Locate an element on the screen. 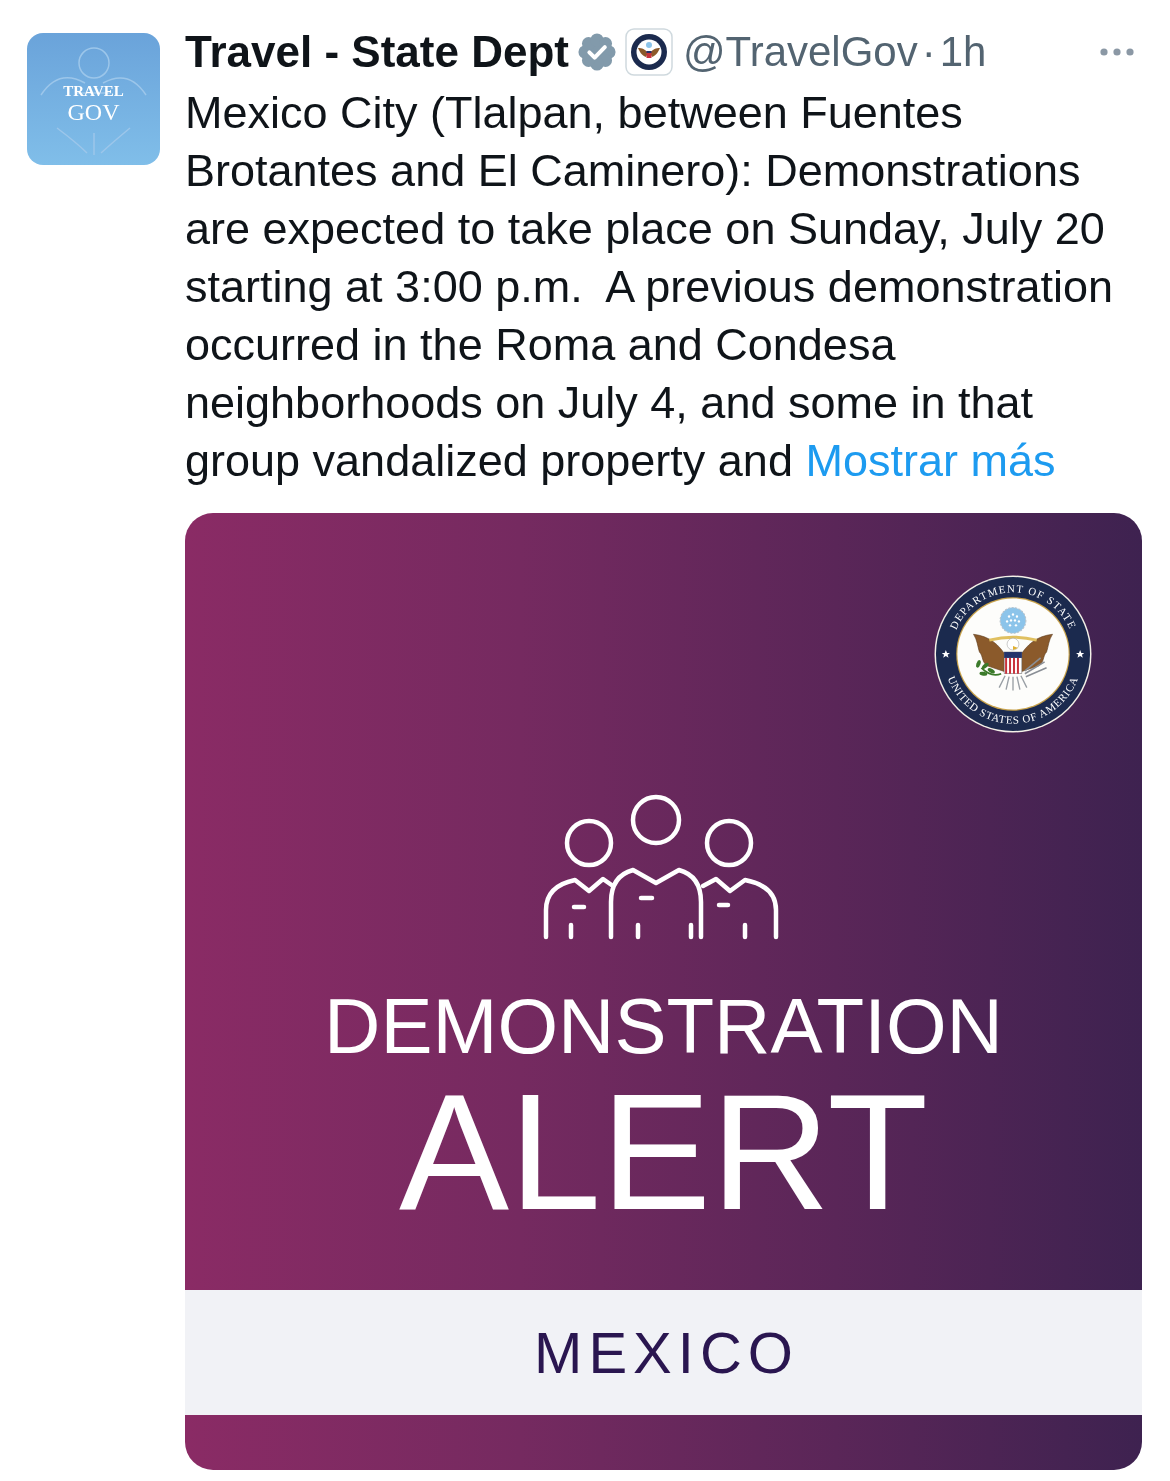 The width and height of the screenshot is (1170, 1481). author-name: Travel - State Dept is located at coordinates (377, 52).